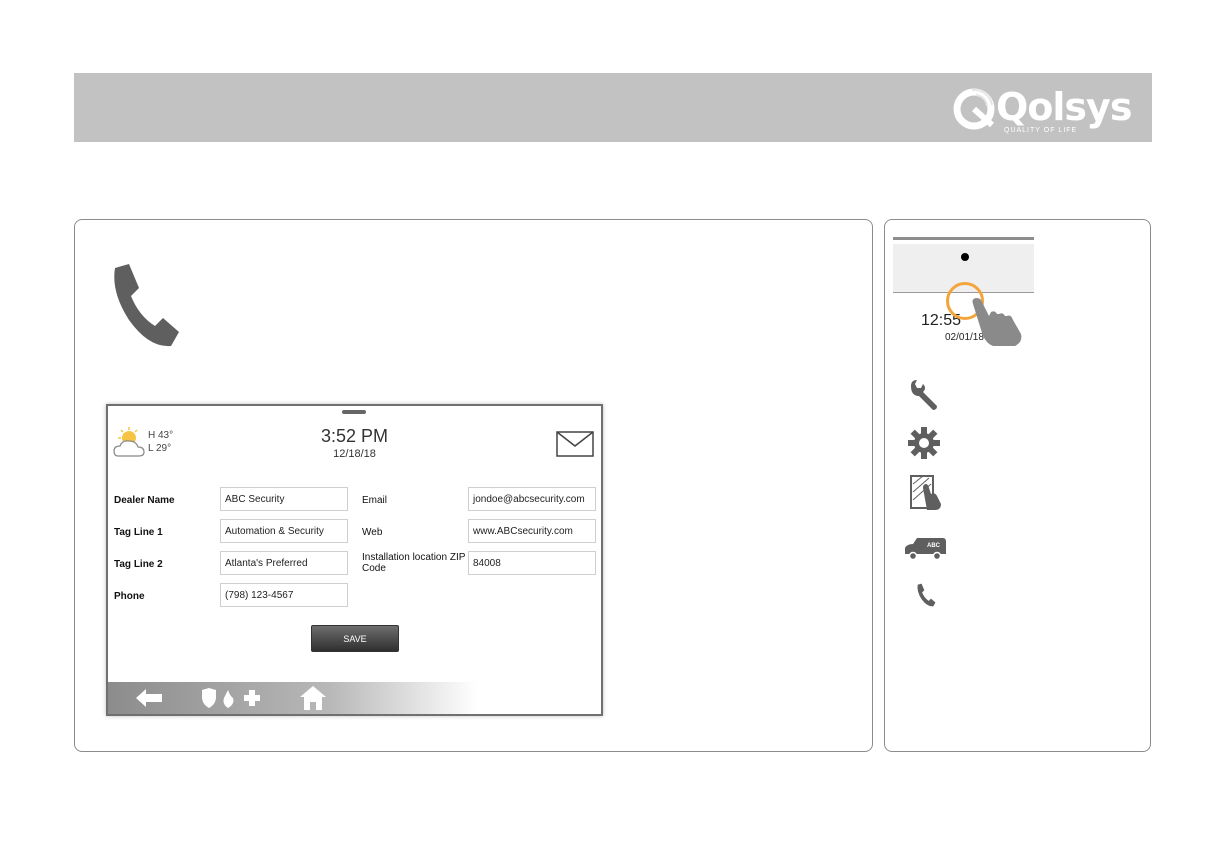 The height and width of the screenshot is (864, 1224). Describe the element at coordinates (1064, 107) in the screenshot. I see `logo-word: Qolsys` at that location.